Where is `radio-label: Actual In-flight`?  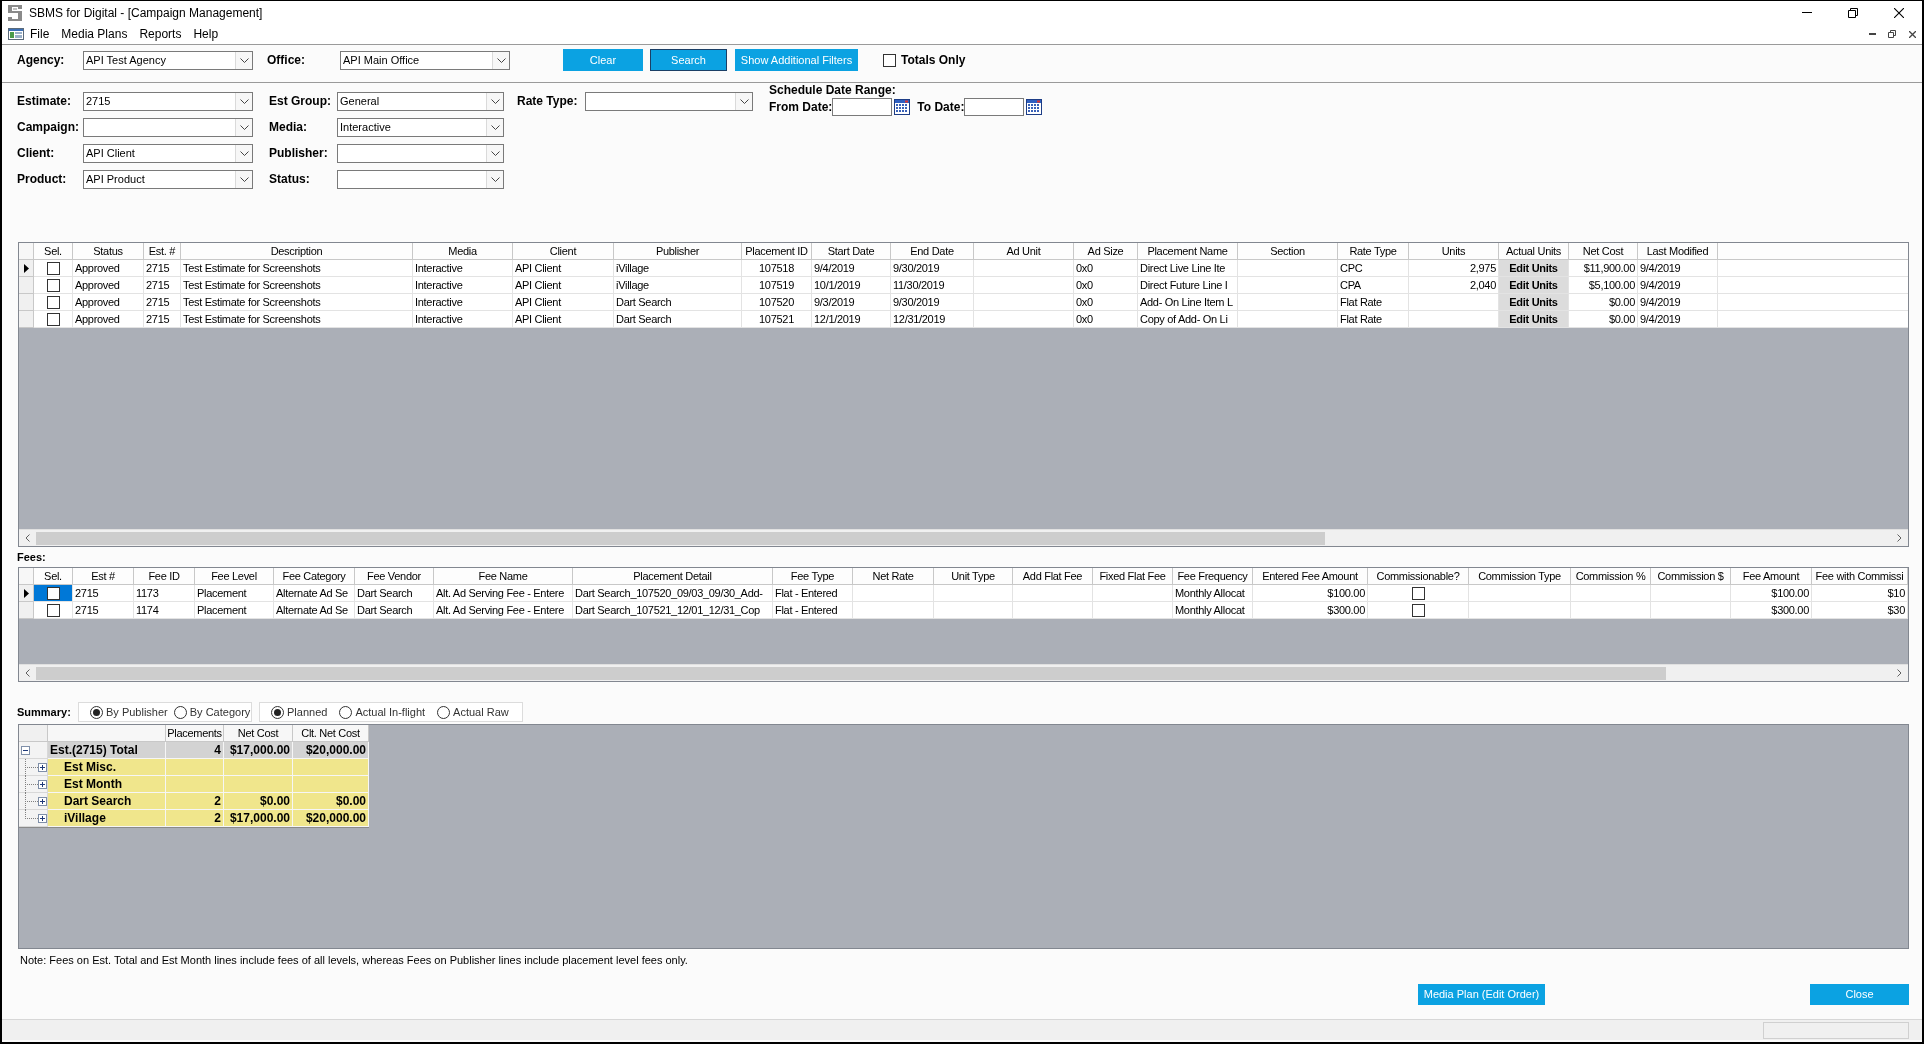 radio-label: Actual In-flight is located at coordinates (390, 712).